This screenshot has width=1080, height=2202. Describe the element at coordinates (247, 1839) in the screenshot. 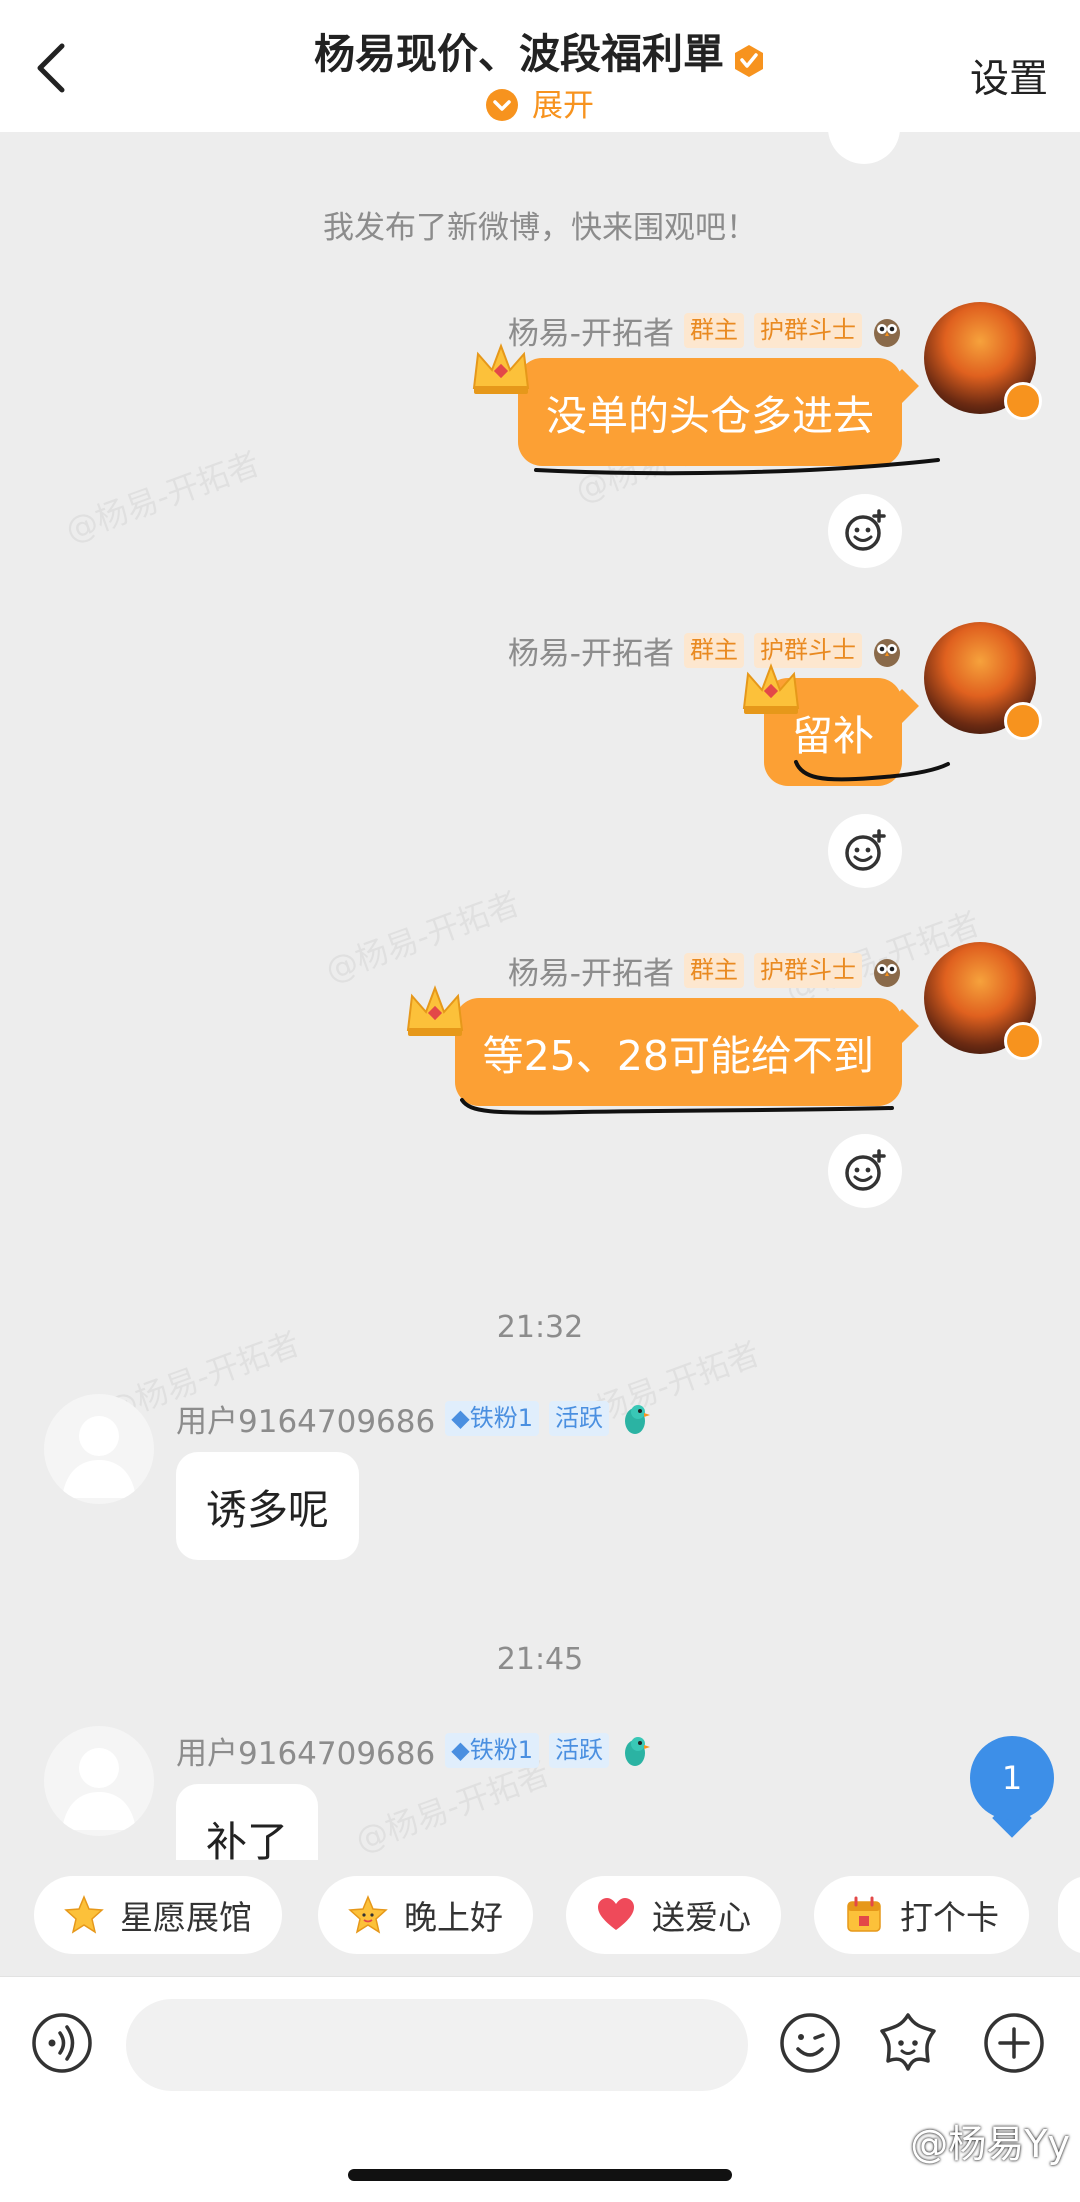

I see `message-text: 补了` at that location.